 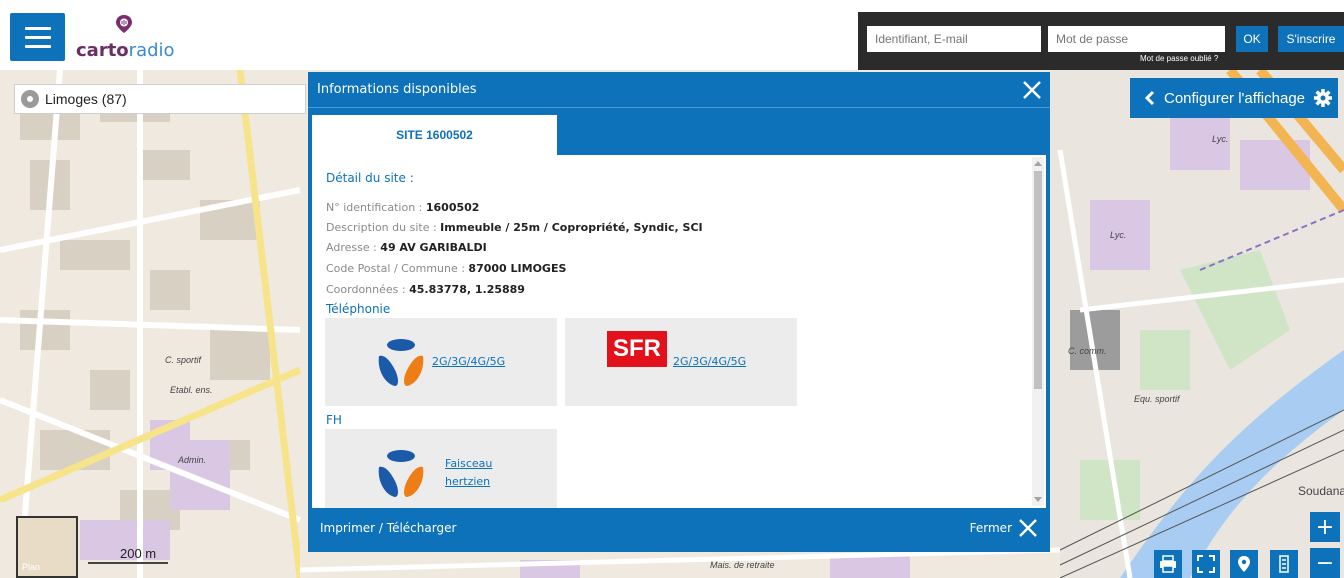 What do you see at coordinates (334, 420) in the screenshot?
I see `fh-title: FH` at bounding box center [334, 420].